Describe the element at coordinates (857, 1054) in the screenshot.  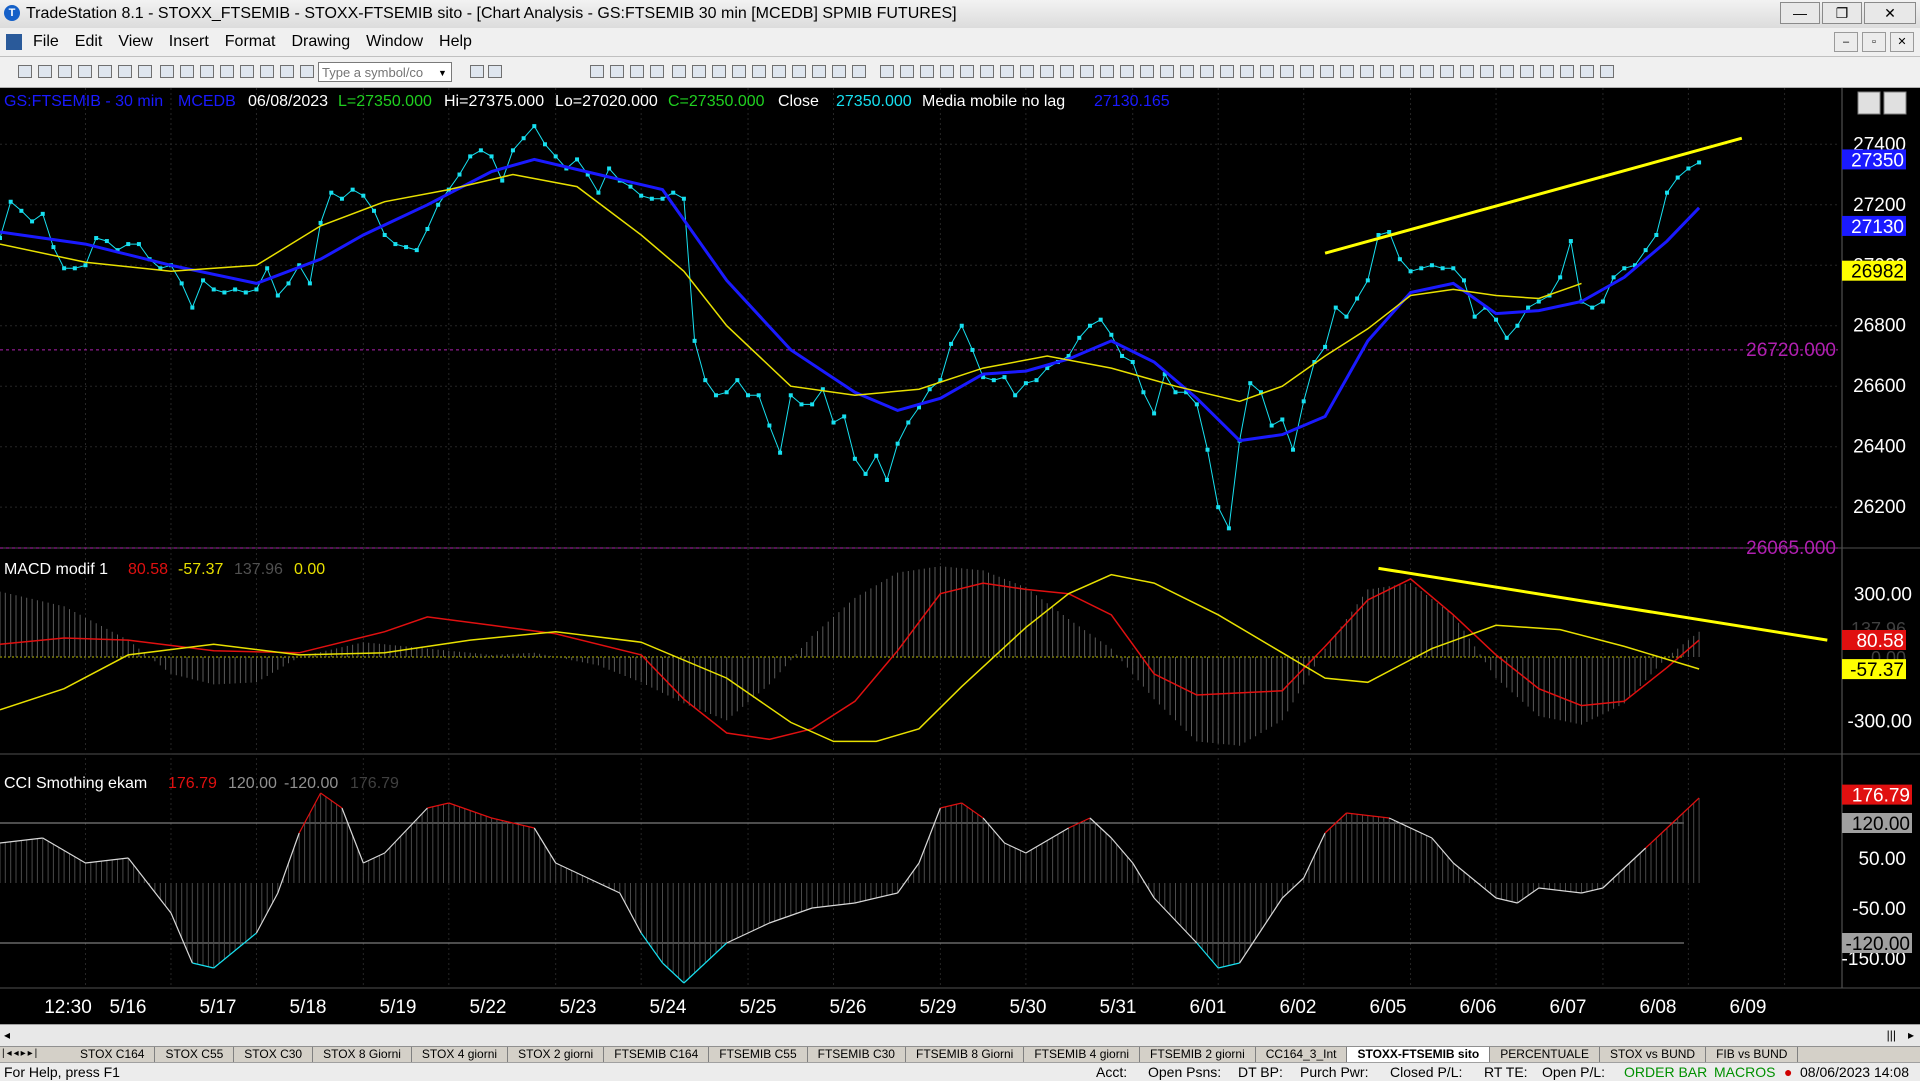
I see `workspace-tab: FTSEMIB C30` at that location.